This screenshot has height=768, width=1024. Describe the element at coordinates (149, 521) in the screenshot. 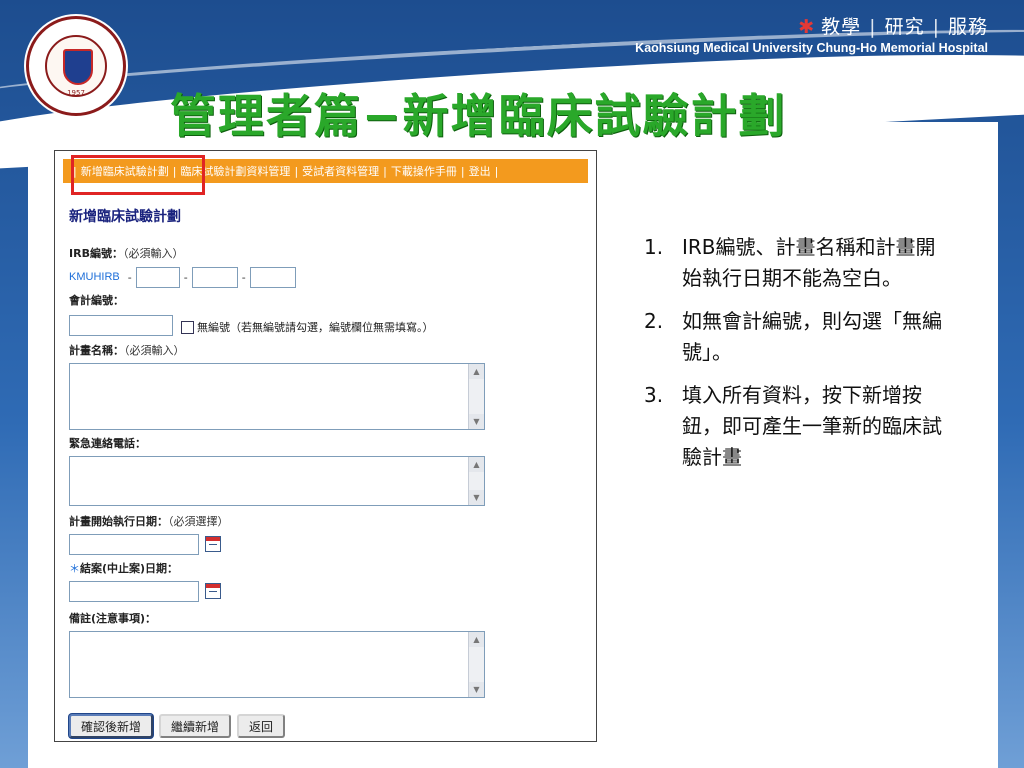

I see `start-date-label: 計畫開始執行日期：（必須選擇）` at that location.